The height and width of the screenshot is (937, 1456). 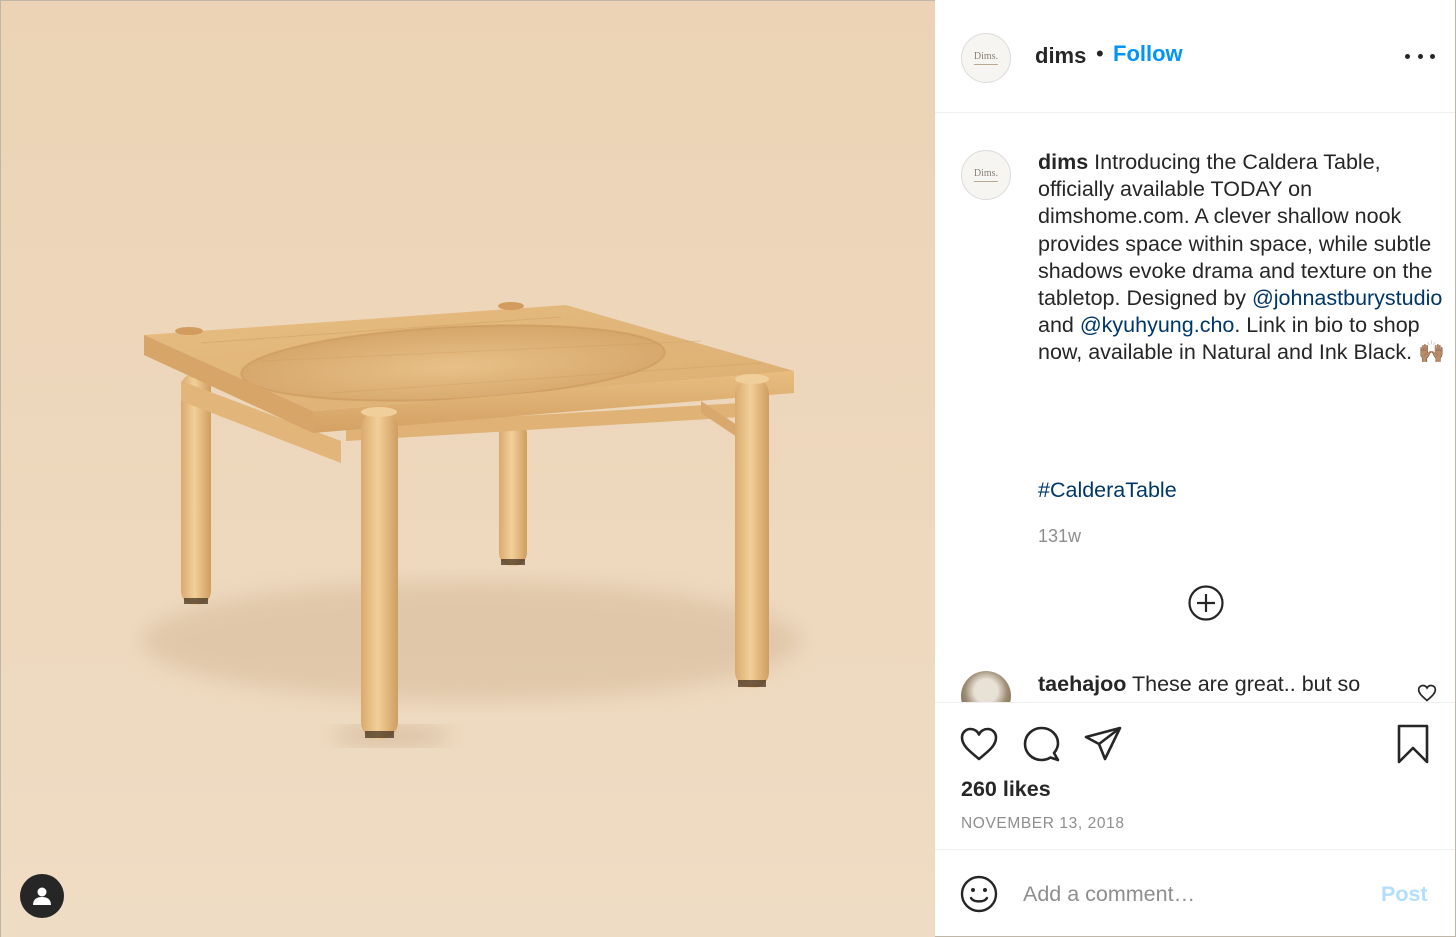 I want to click on mention-link: @johnastburystudio, so click(x=1347, y=298).